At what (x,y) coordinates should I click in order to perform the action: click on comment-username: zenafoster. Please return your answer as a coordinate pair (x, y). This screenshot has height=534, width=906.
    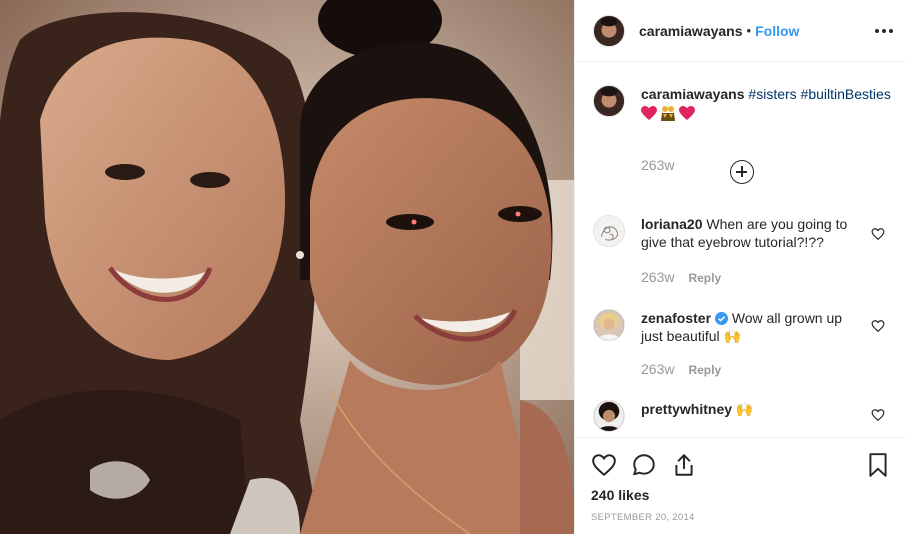
    Looking at the image, I should click on (676, 318).